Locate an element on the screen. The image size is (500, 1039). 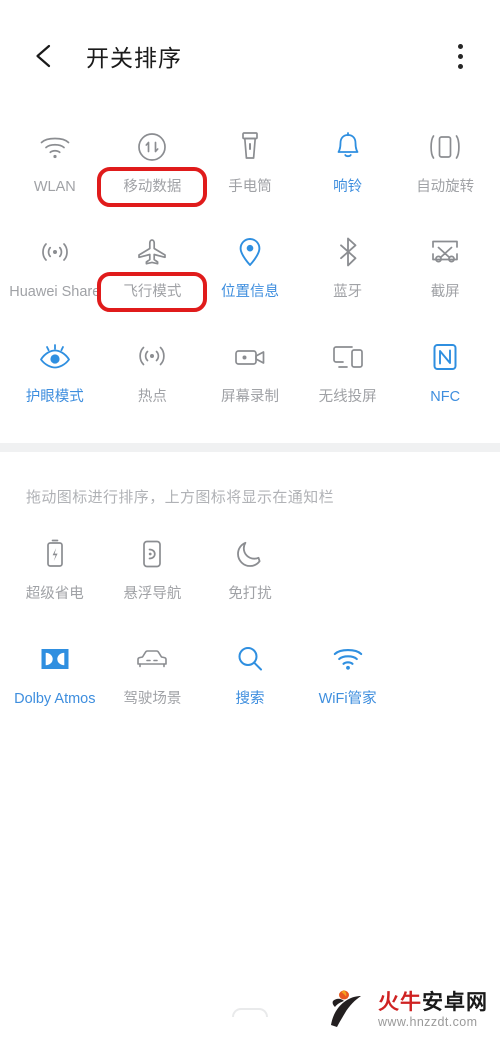
wifi-icon is located at coordinates (55, 147).